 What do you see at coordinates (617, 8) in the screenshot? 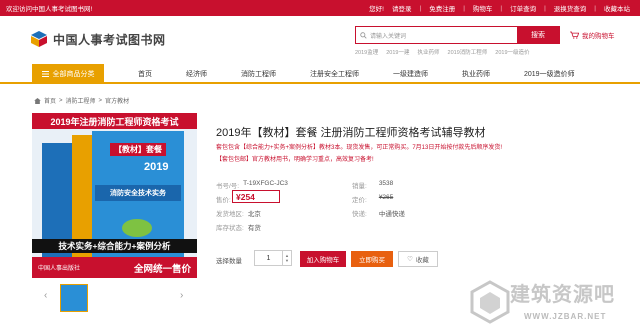
I see `bookmark-link: 收藏本站` at bounding box center [617, 8].